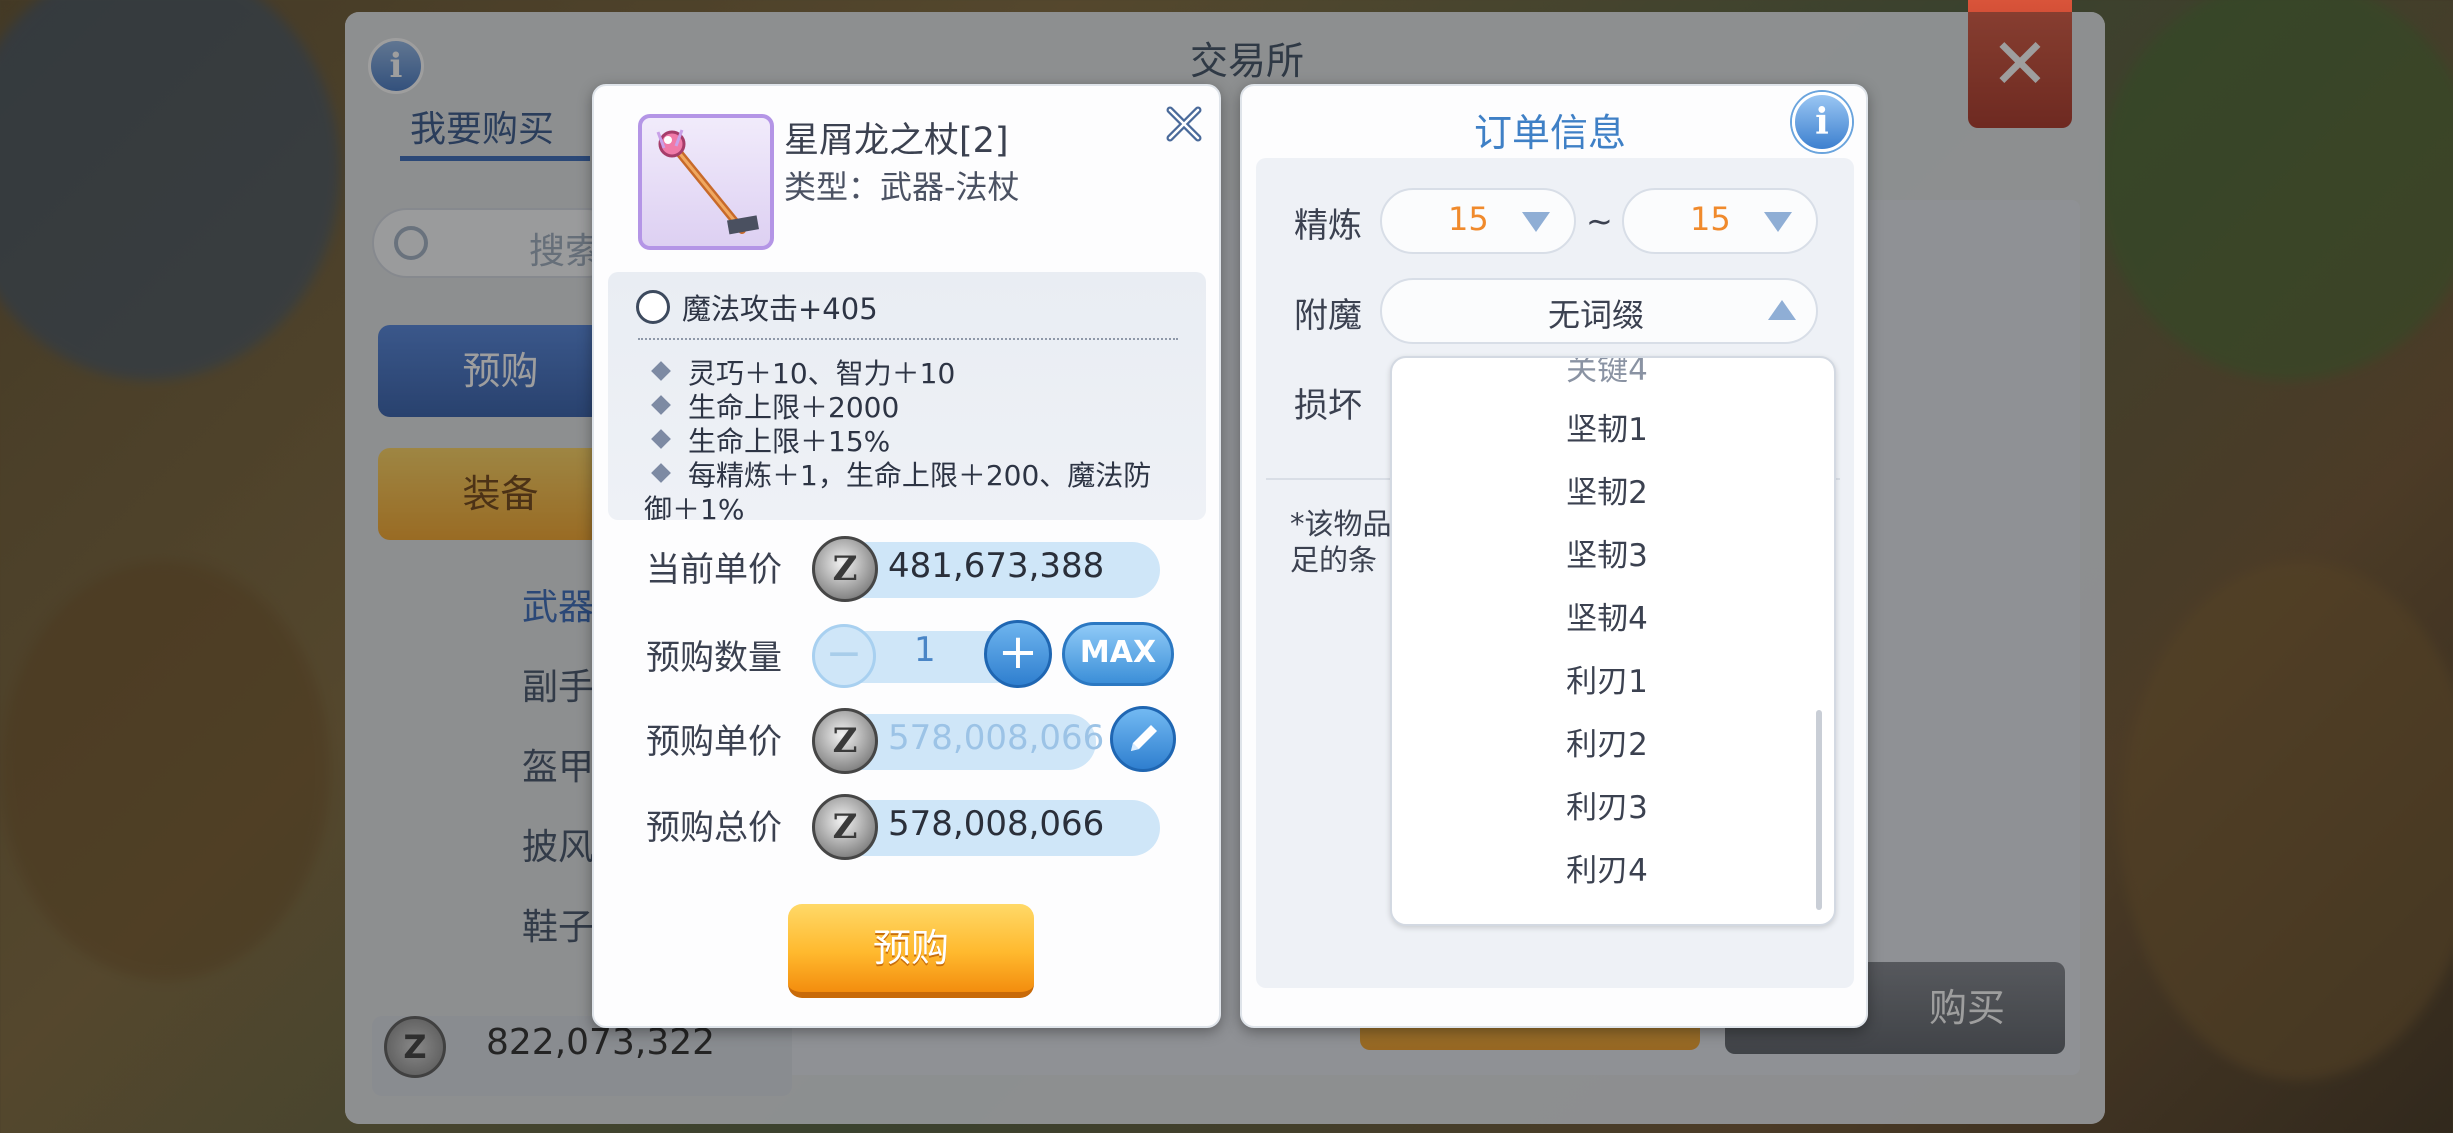 The height and width of the screenshot is (1133, 2453). I want to click on refine-max-dropdown: 15, so click(1720, 221).